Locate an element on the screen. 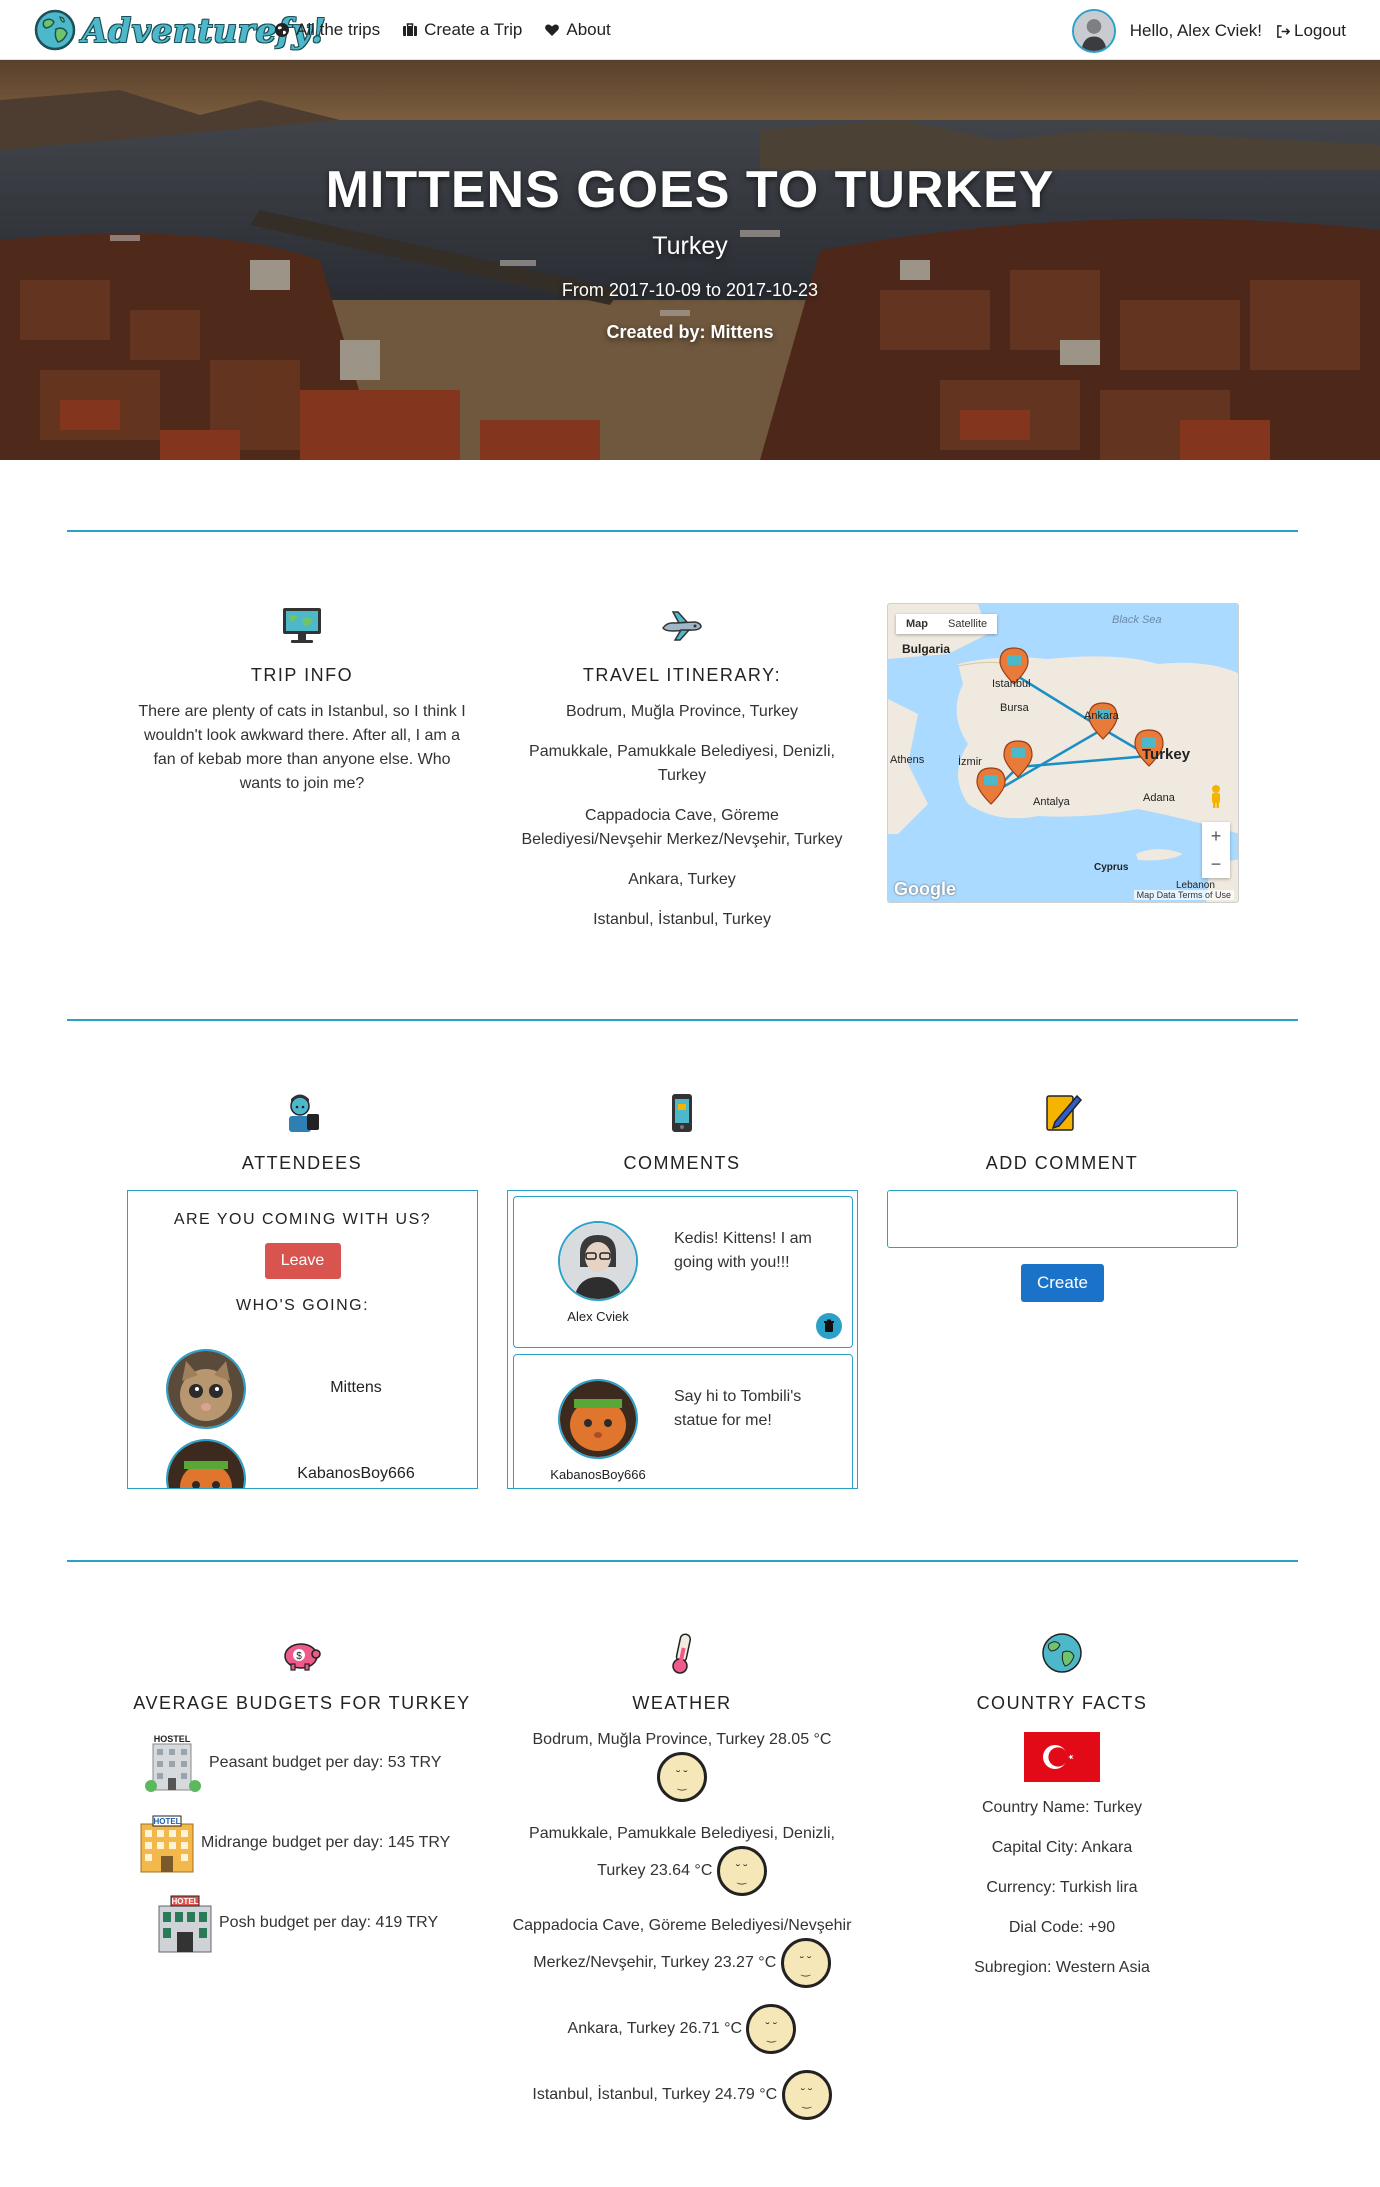 The height and width of the screenshot is (2187, 1380). notepad-pen-icon is located at coordinates (1064, 1112).